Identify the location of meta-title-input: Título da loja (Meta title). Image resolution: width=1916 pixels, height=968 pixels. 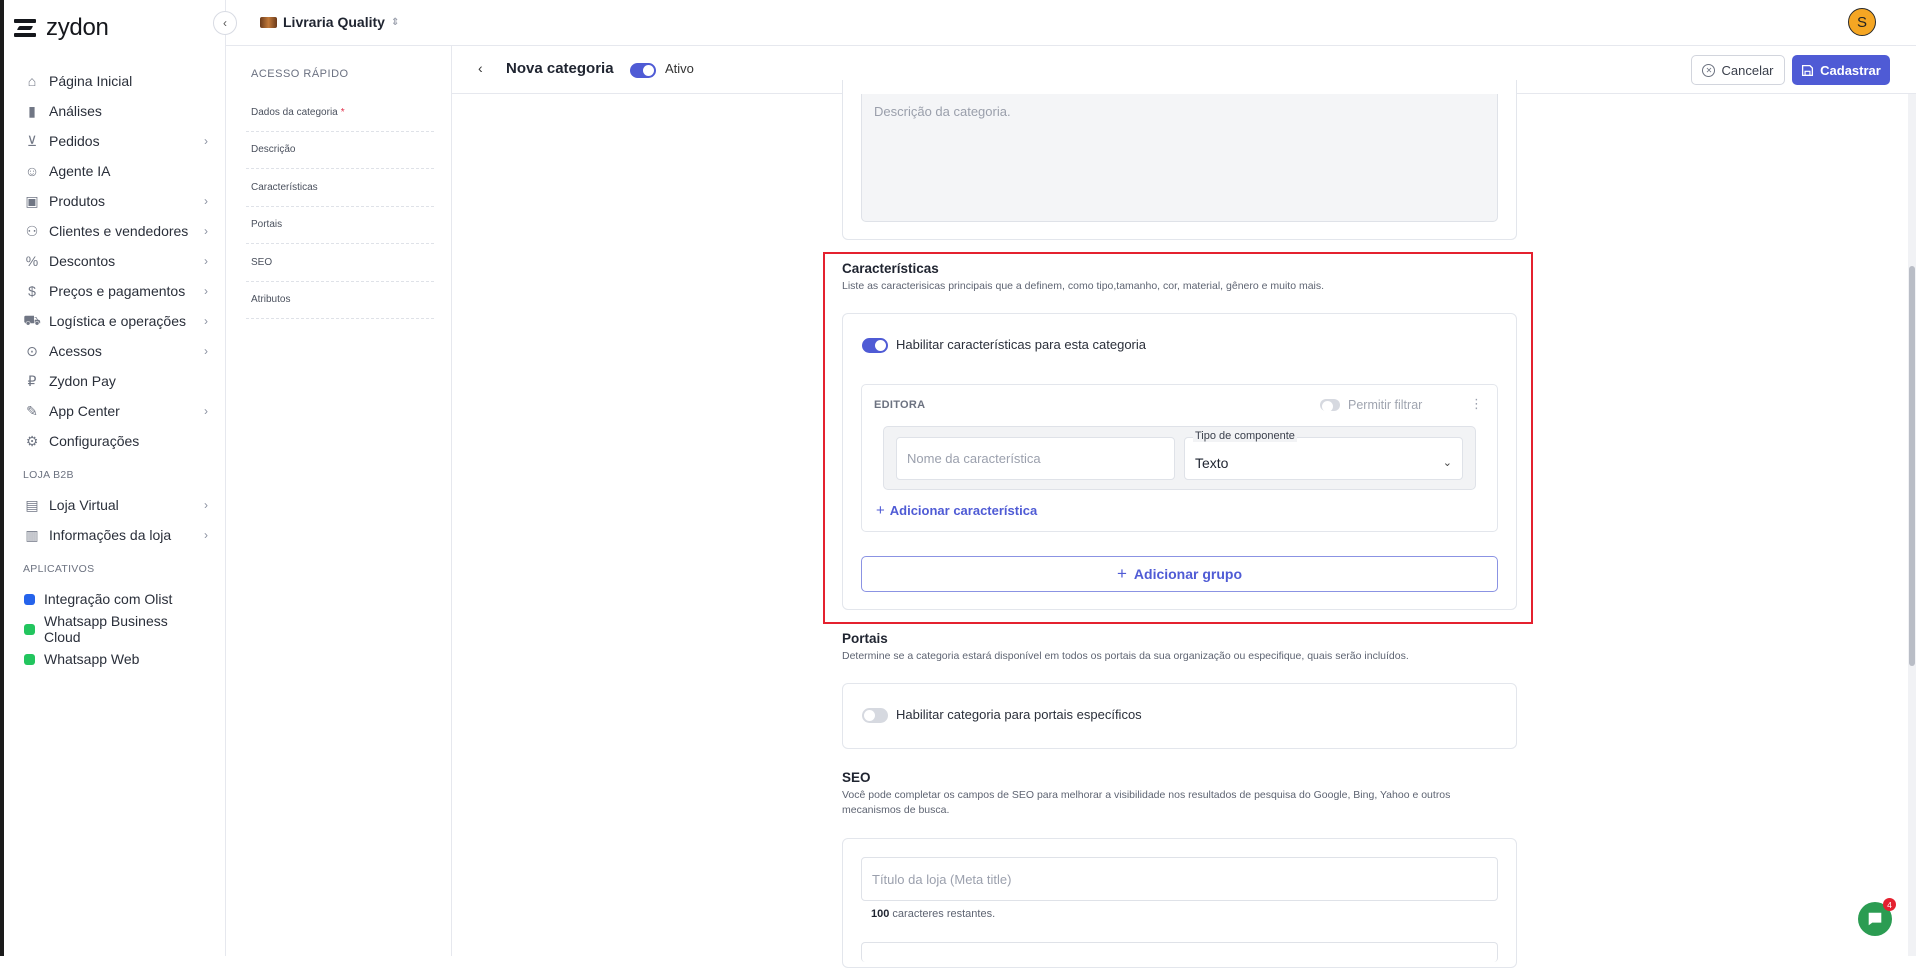
(1179, 879).